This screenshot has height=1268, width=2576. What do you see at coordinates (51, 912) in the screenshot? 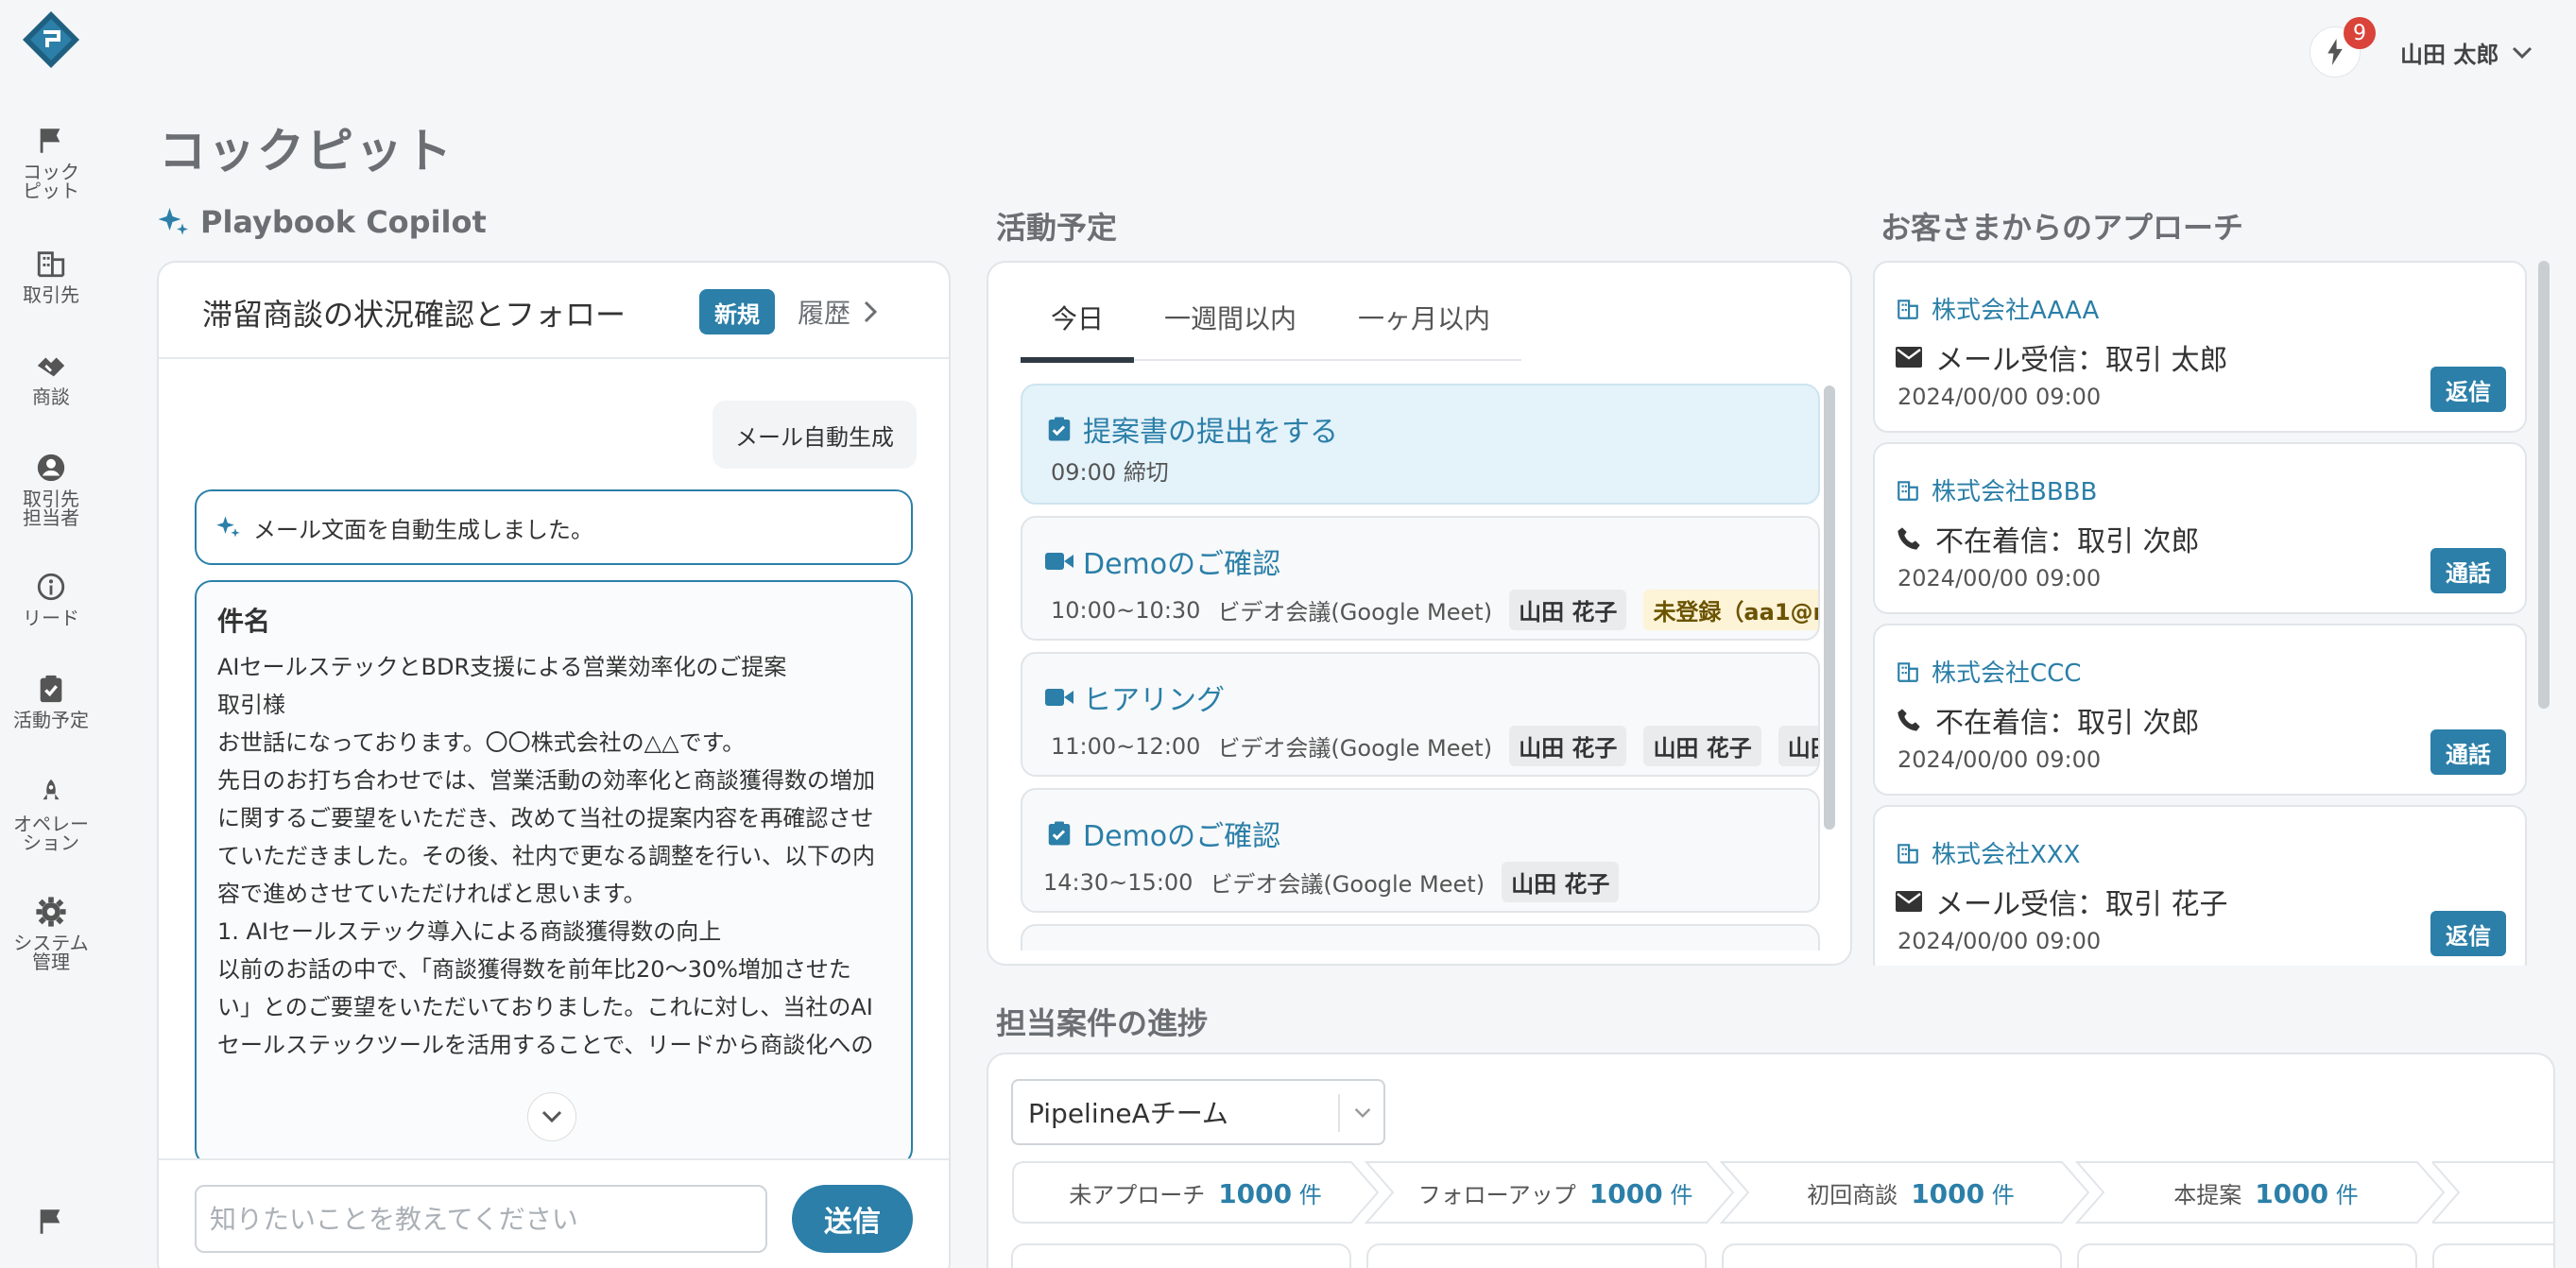
I see `gear-icon` at bounding box center [51, 912].